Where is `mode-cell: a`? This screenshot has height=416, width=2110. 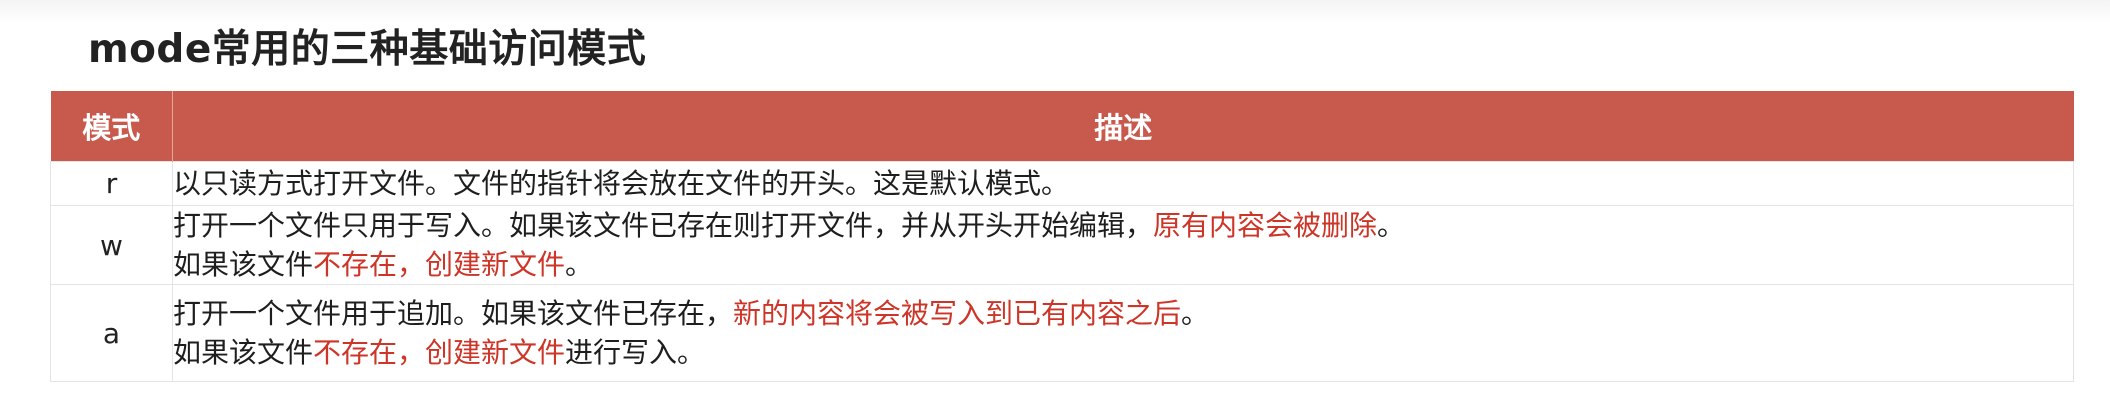
mode-cell: a is located at coordinates (111, 333).